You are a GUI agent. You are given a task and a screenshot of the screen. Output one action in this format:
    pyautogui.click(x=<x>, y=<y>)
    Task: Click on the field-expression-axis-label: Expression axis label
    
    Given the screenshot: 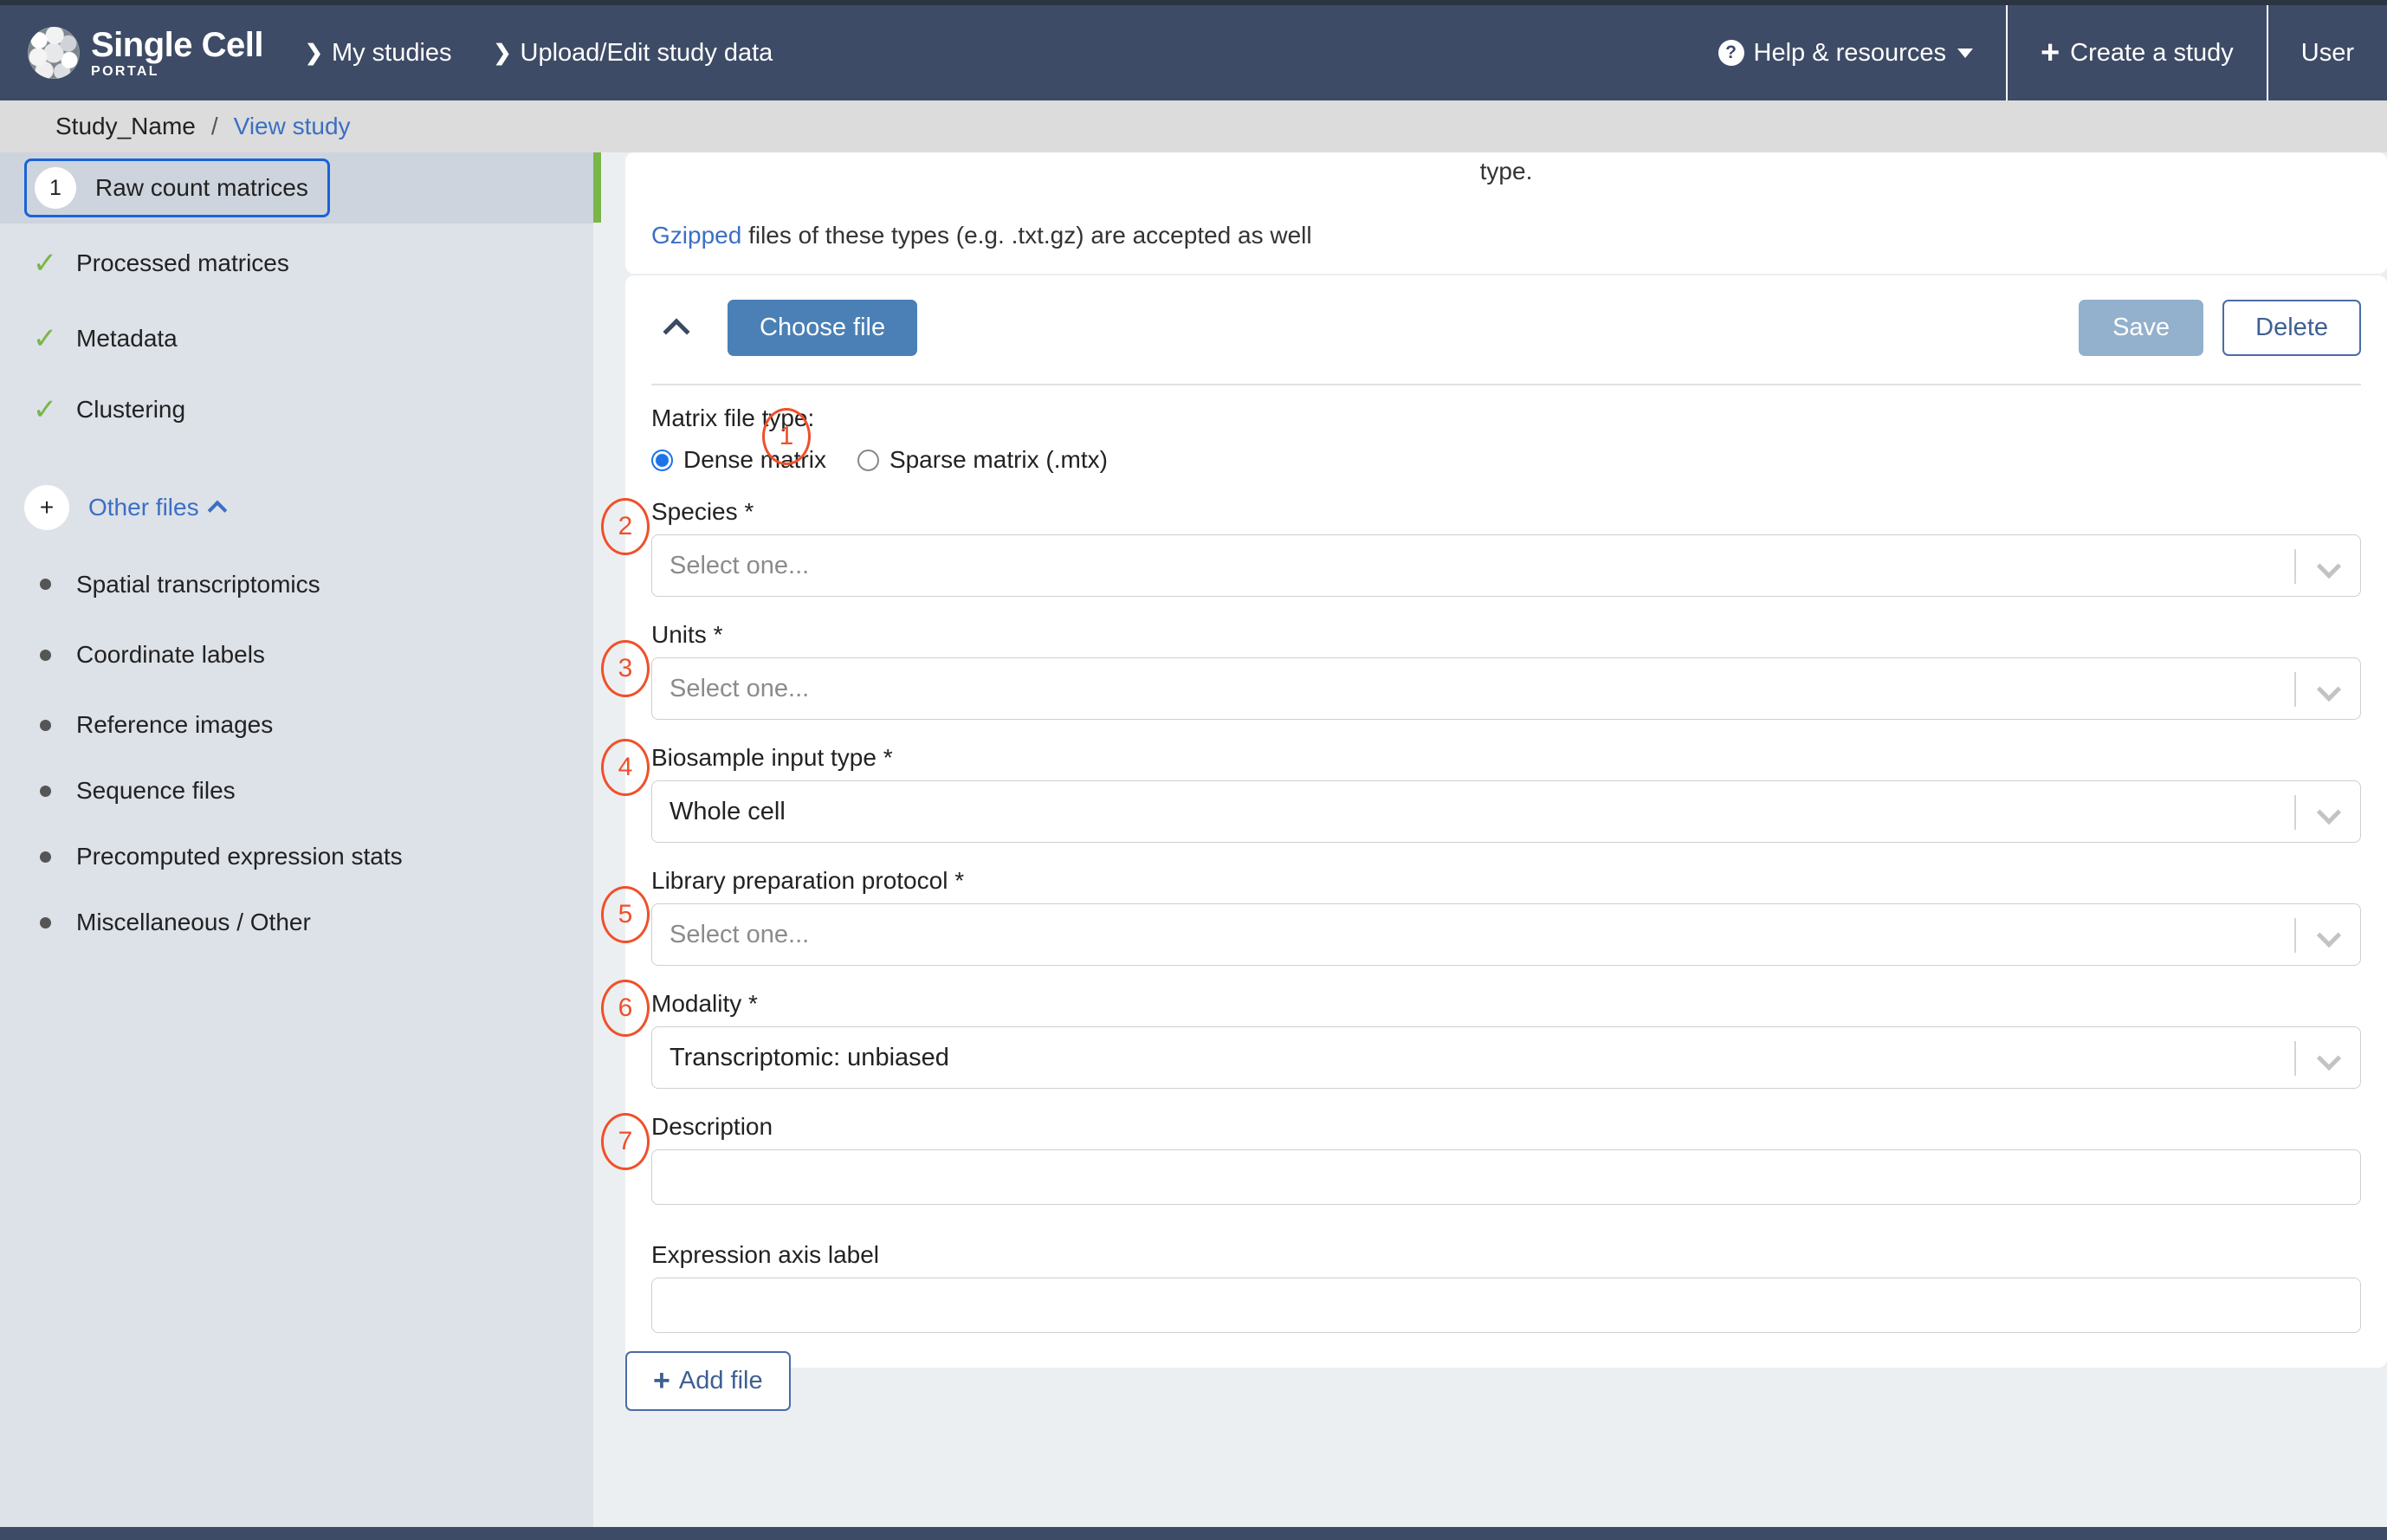 What is the action you would take?
    pyautogui.click(x=1506, y=1287)
    